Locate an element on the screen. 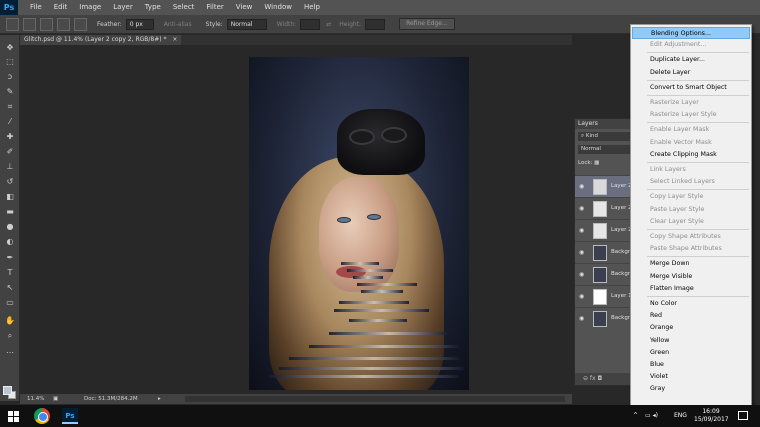  menu-window: Window is located at coordinates (278, 7).